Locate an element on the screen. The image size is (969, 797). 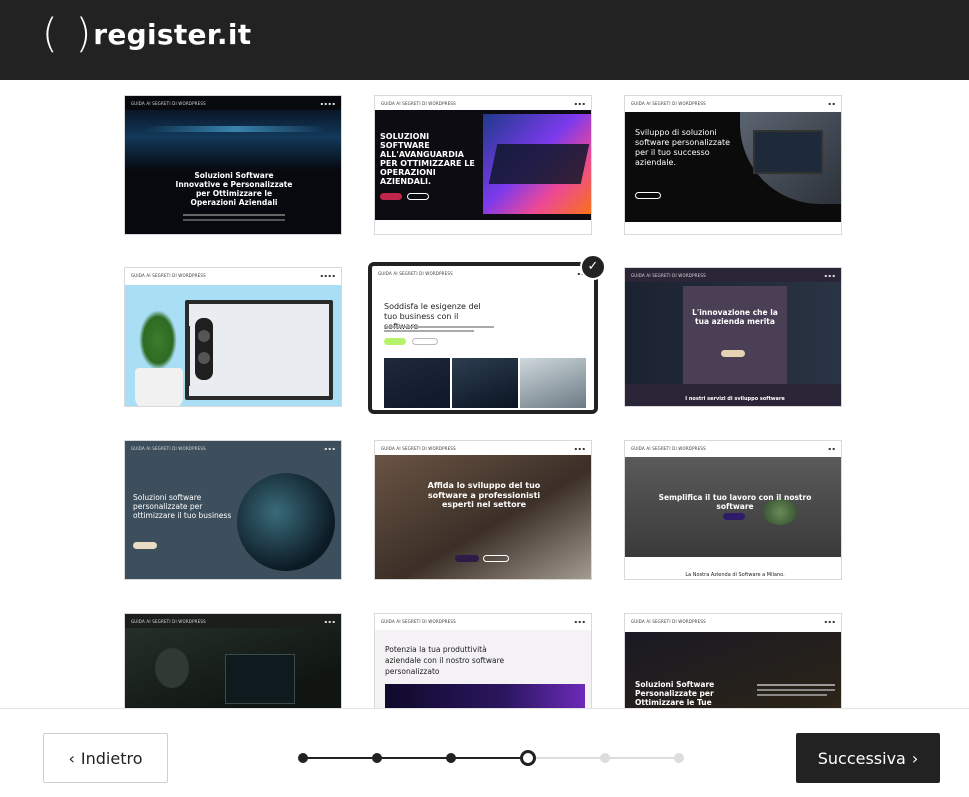
logo-wordmark: register.it is located at coordinates (172, 34).